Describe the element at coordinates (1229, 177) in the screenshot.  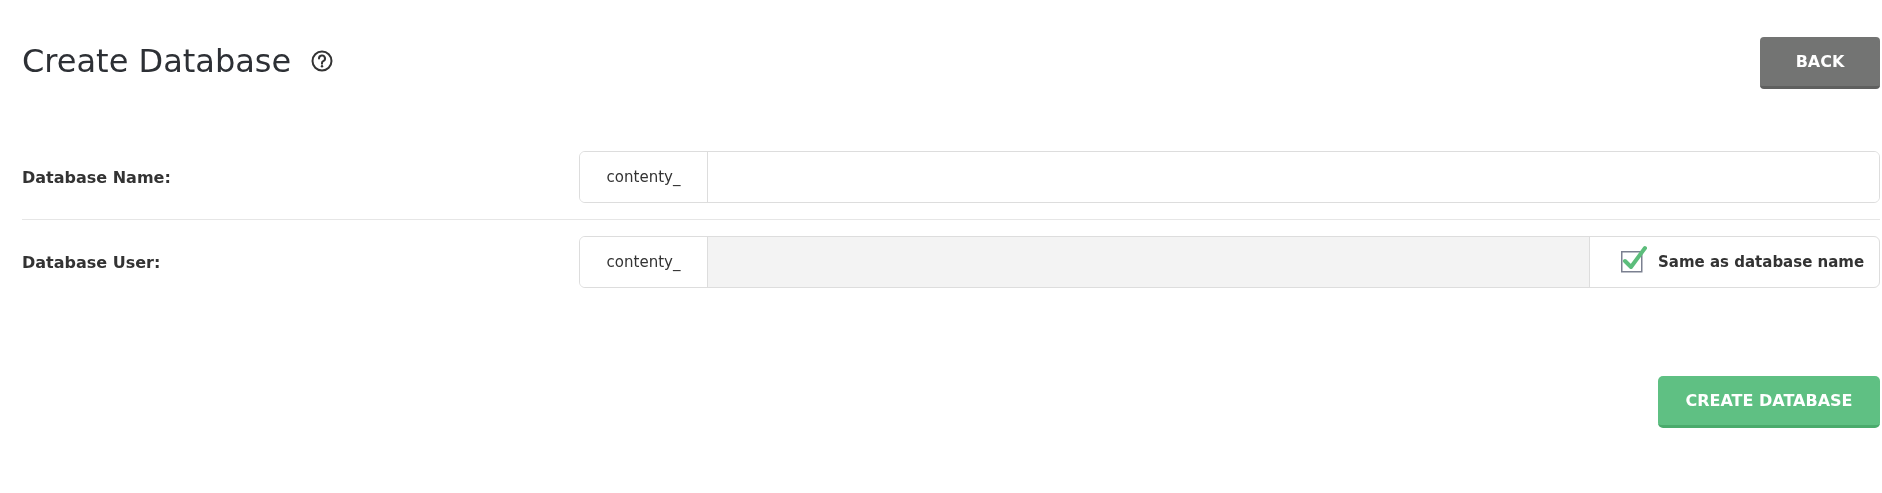
I see `input-field: contenty_` at that location.